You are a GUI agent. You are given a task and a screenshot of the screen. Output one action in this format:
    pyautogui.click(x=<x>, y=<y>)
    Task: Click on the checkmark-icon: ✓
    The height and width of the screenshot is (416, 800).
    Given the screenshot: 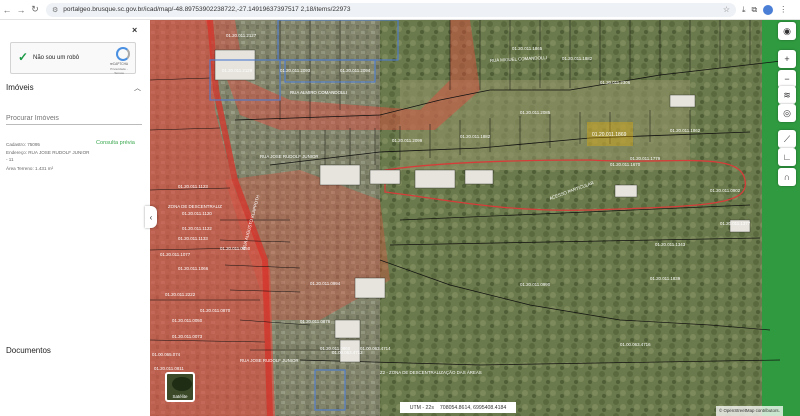 What is the action you would take?
    pyautogui.click(x=23, y=57)
    